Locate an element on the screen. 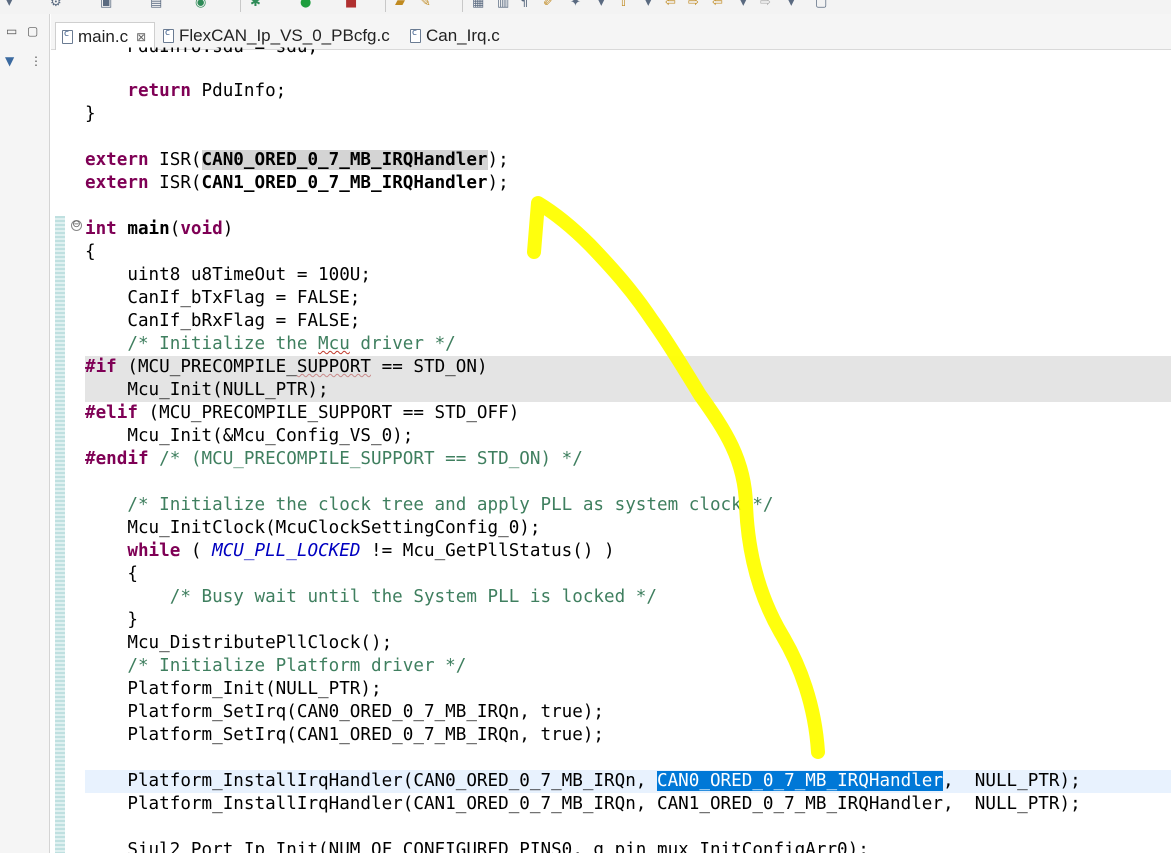  code-text: PduInfo; is located at coordinates (238, 91).